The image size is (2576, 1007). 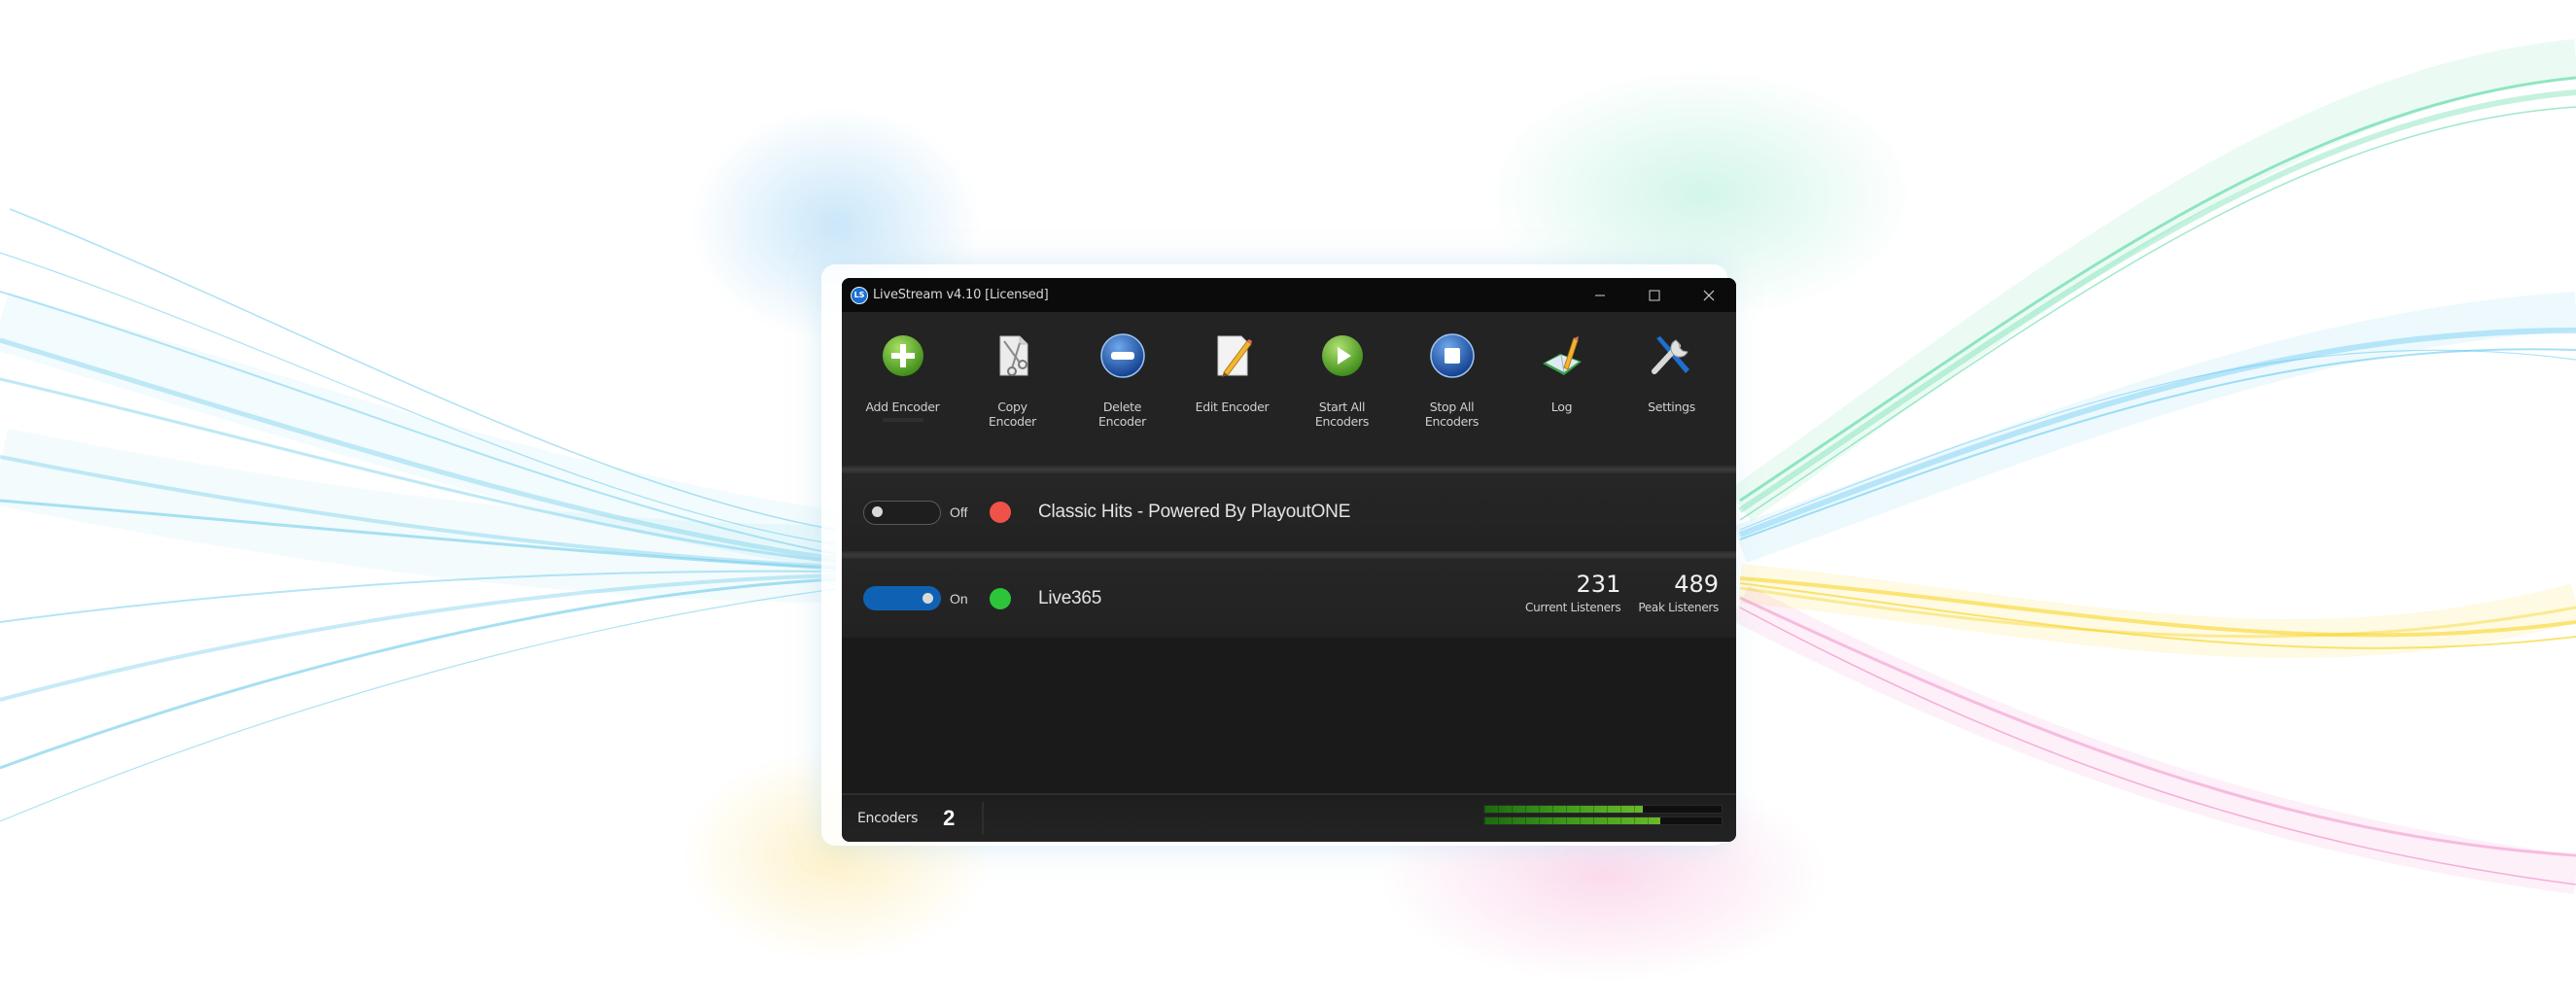 What do you see at coordinates (1622, 592) in the screenshot?
I see `listener-stats: 231 Current Listeners 489 Peak Listeners` at bounding box center [1622, 592].